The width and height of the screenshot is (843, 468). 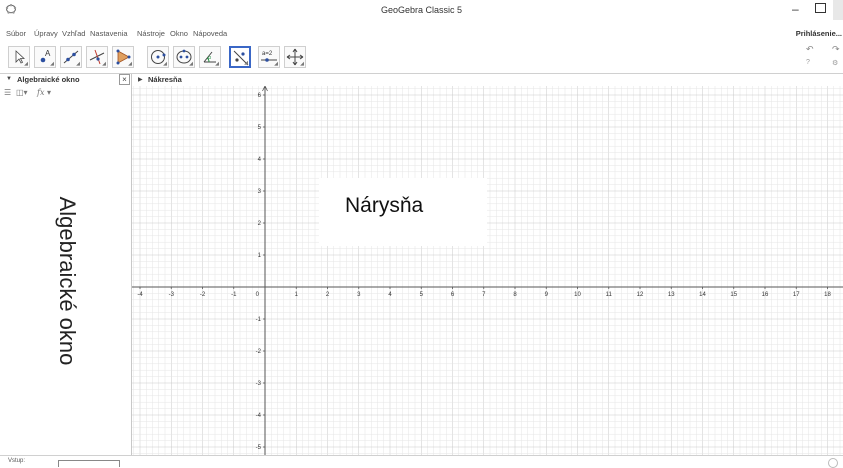 I want to click on x-tick-label: 11, so click(x=609, y=295).